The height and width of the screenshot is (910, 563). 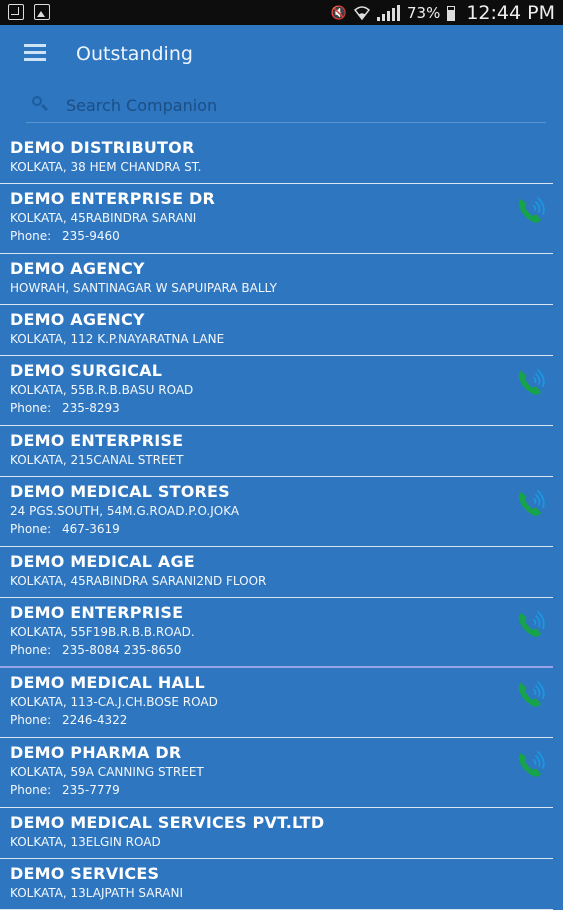 I want to click on companion-name: DEMO MEDICAL STORES, so click(x=120, y=491).